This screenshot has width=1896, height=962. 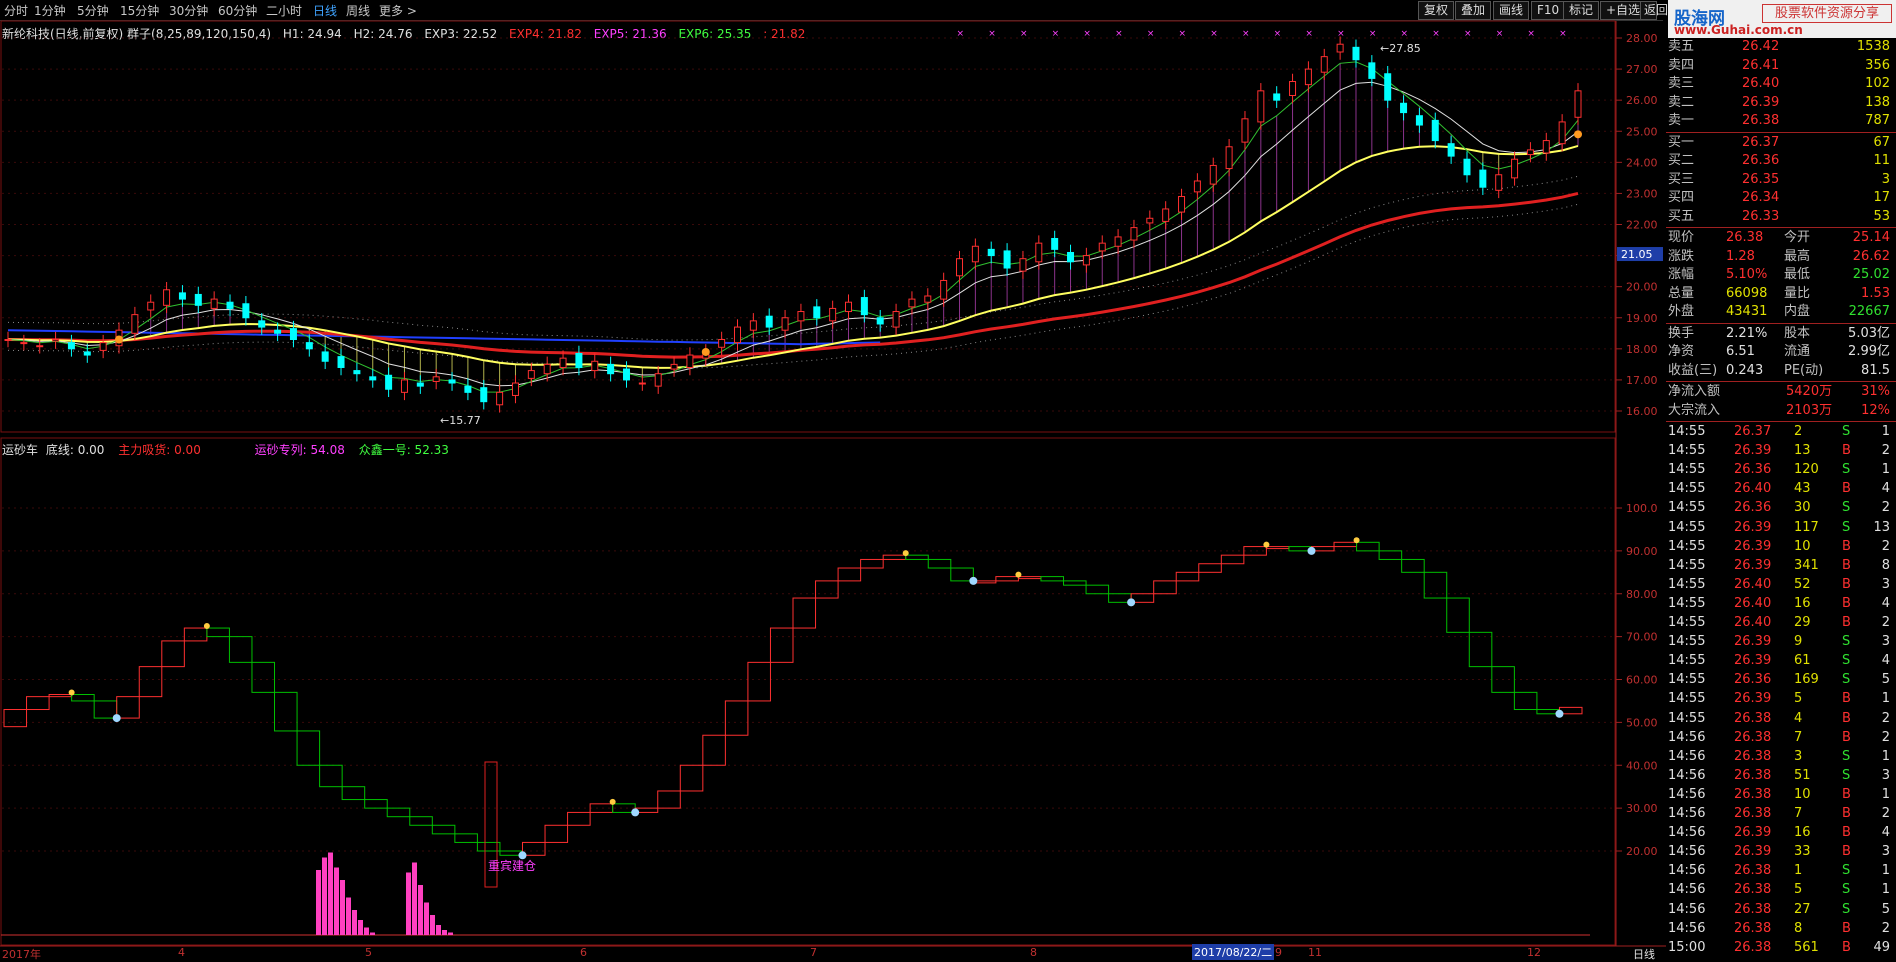 What do you see at coordinates (1781, 547) in the screenshot?
I see `trade-tick-row: 14:55 26.39 10 B 2` at bounding box center [1781, 547].